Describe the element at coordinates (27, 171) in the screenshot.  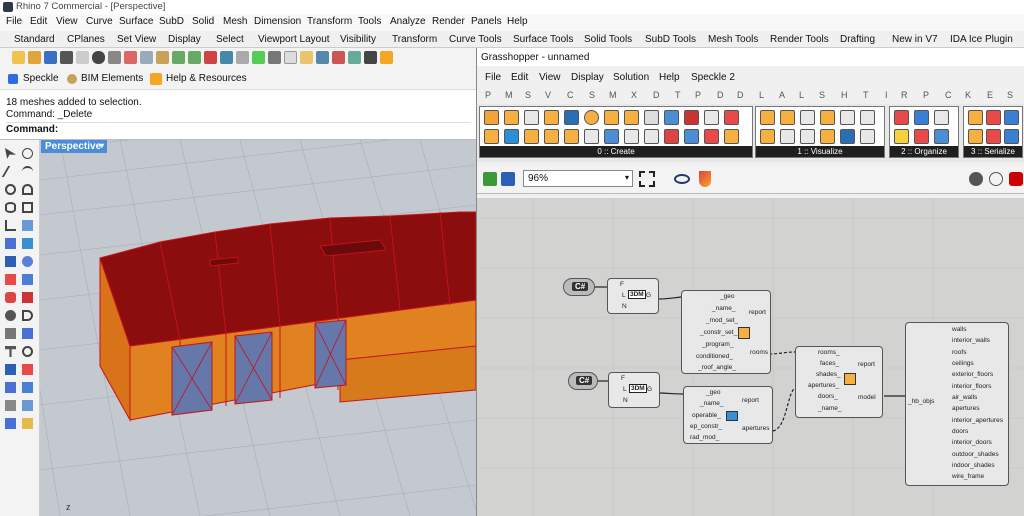
I see `polyline-icon` at that location.